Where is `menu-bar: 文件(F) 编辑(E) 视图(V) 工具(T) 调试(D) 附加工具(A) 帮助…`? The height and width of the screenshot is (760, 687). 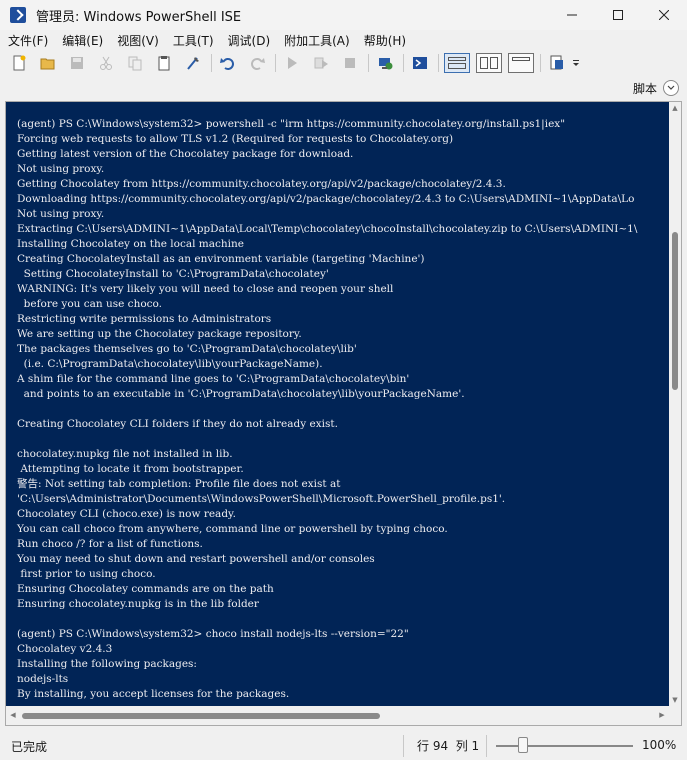 menu-bar: 文件(F) 编辑(E) 视图(V) 工具(T) 调试(D) 附加工具(A) 帮助… is located at coordinates (343, 40).